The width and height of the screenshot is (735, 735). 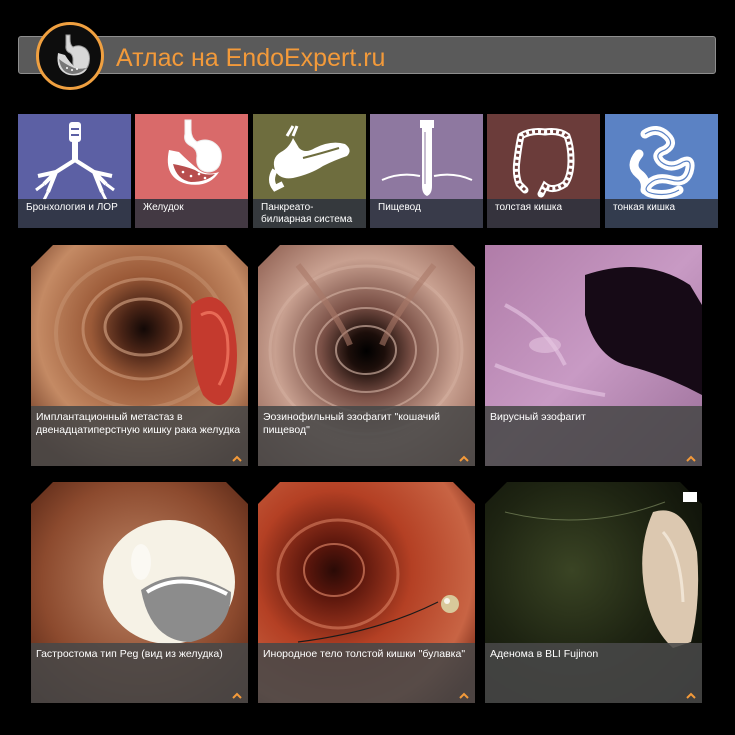 I want to click on category-label: Панкреато-билиарная система, so click(x=307, y=213).